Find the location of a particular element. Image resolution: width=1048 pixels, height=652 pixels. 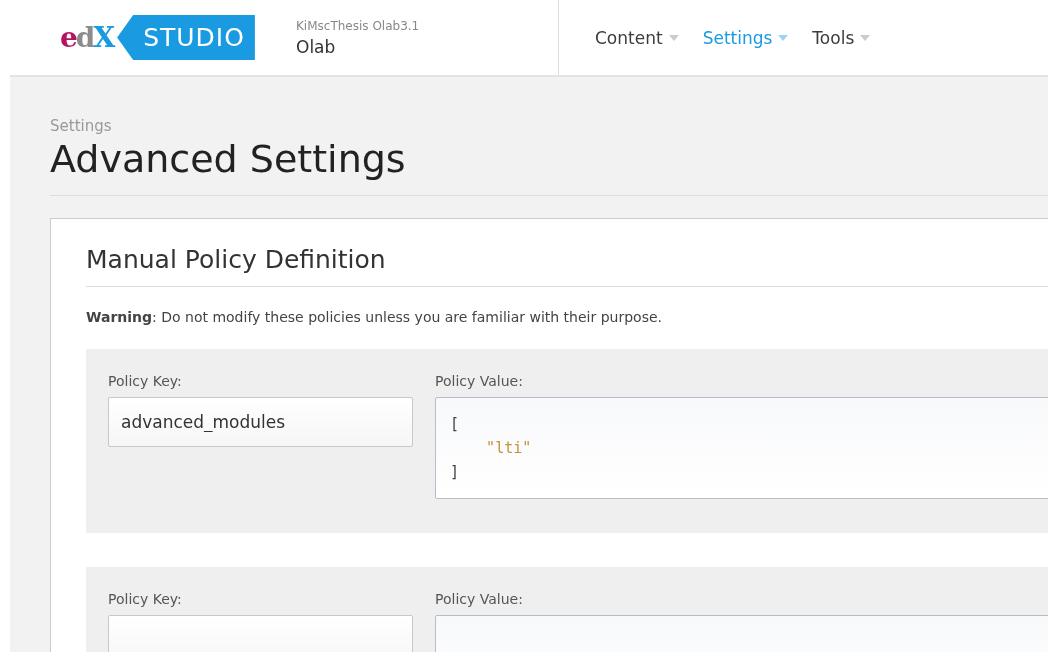

input-field is located at coordinates (260, 633).